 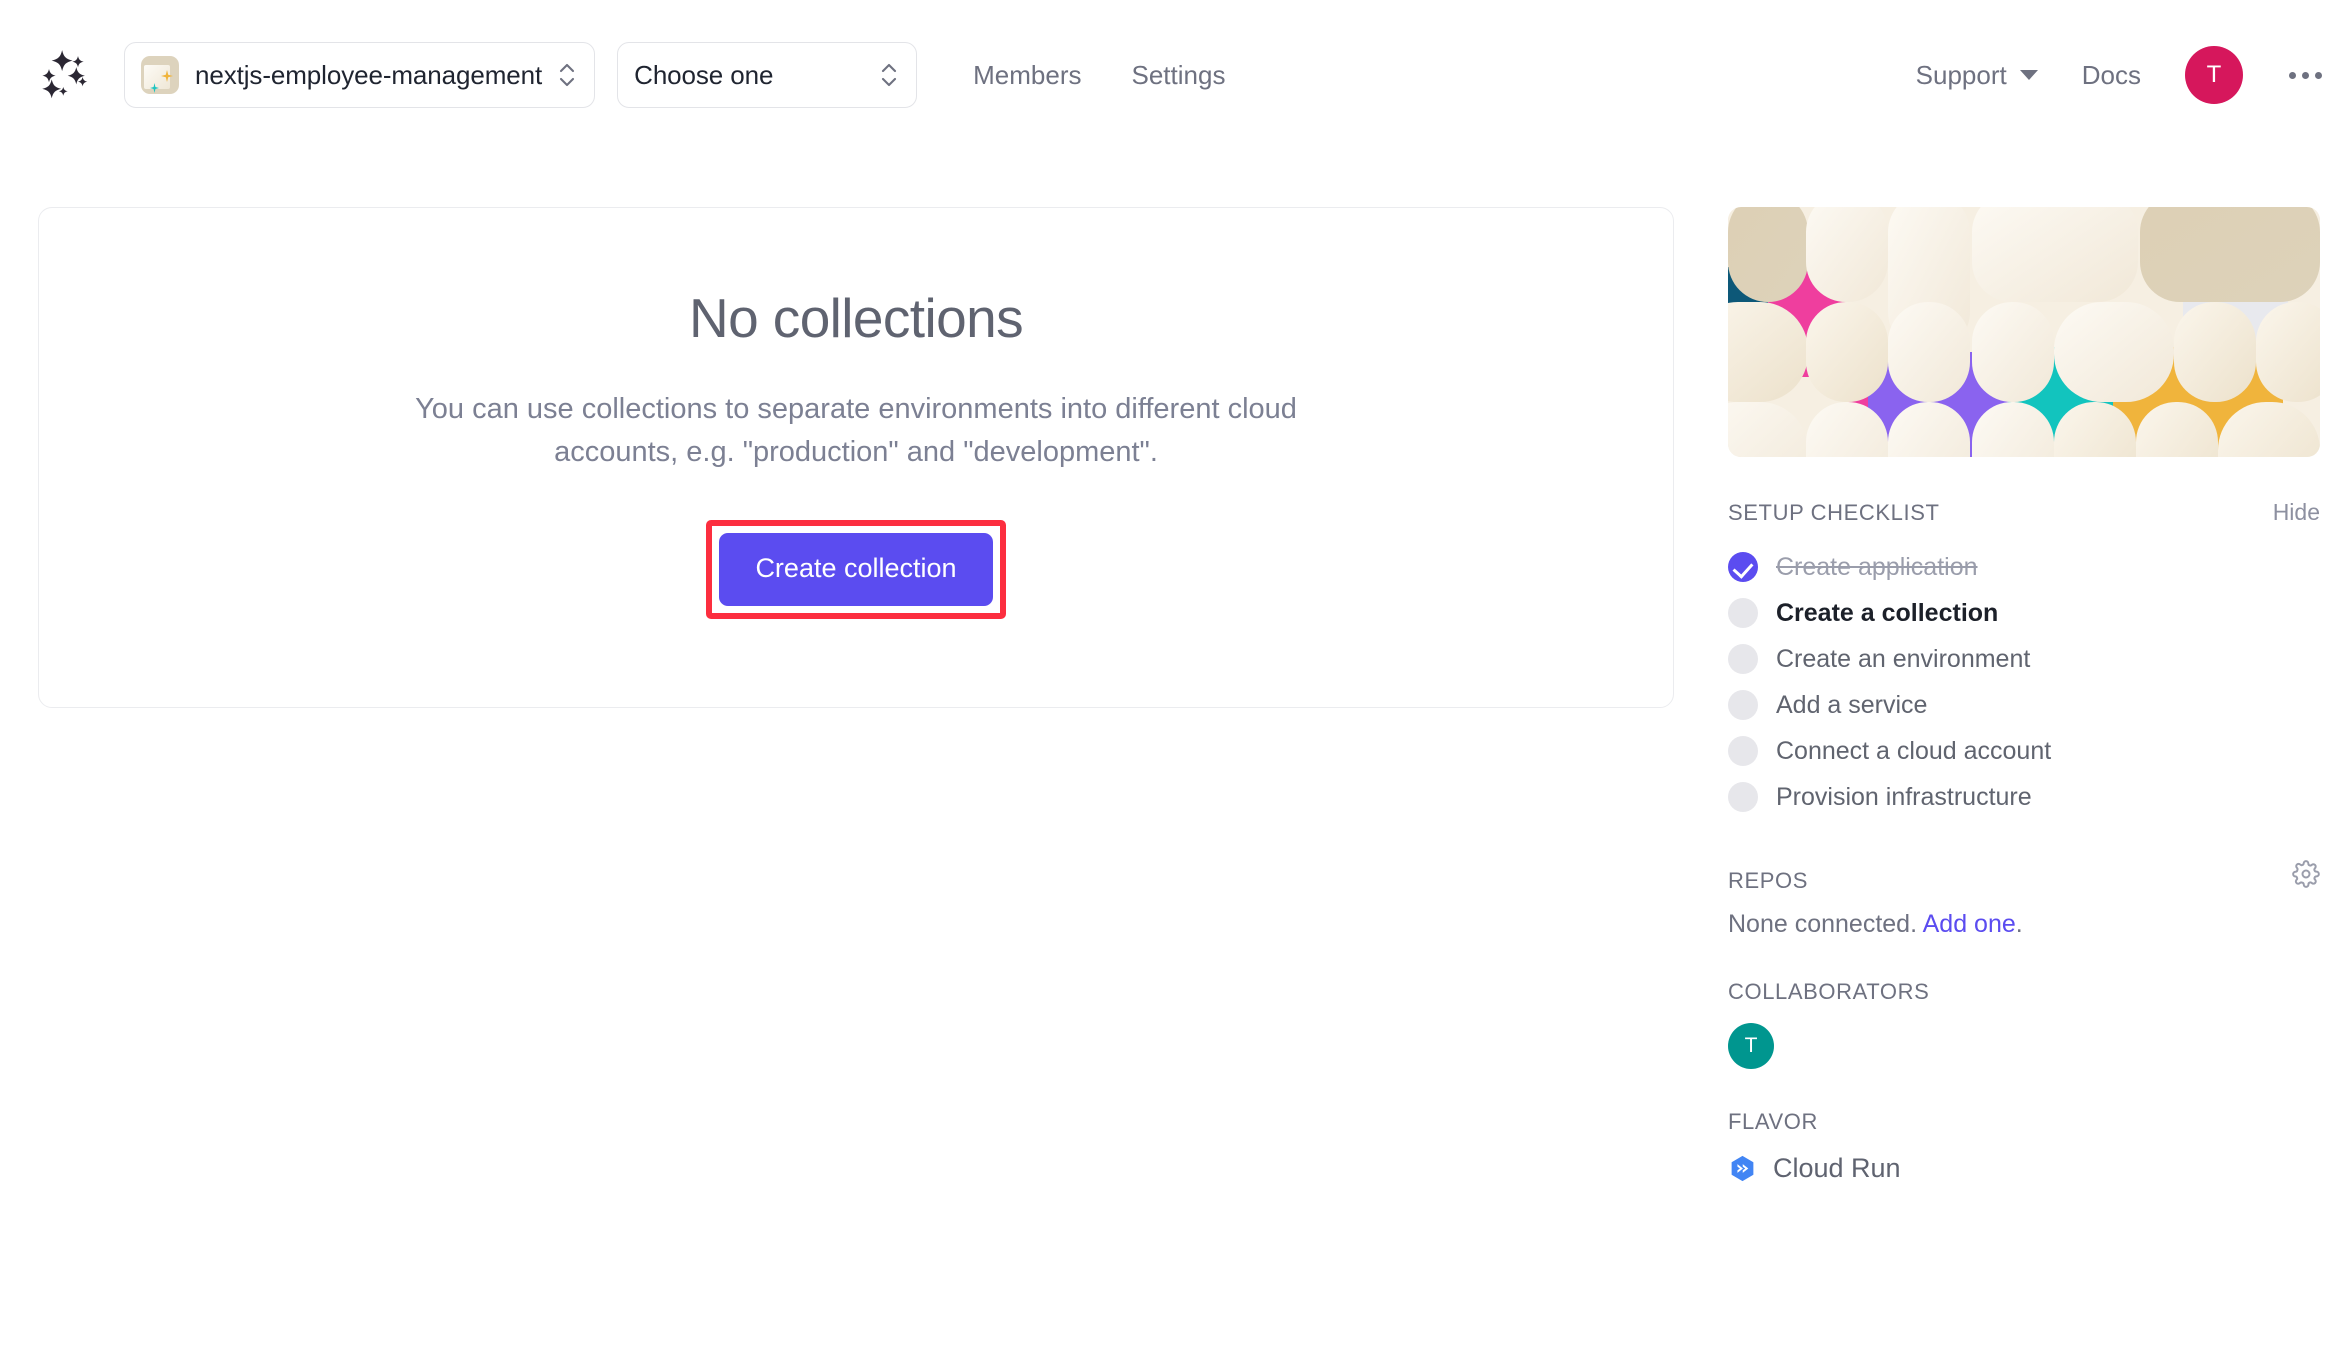 I want to click on flavor-value-row: Cloud Run, so click(x=2024, y=1168).